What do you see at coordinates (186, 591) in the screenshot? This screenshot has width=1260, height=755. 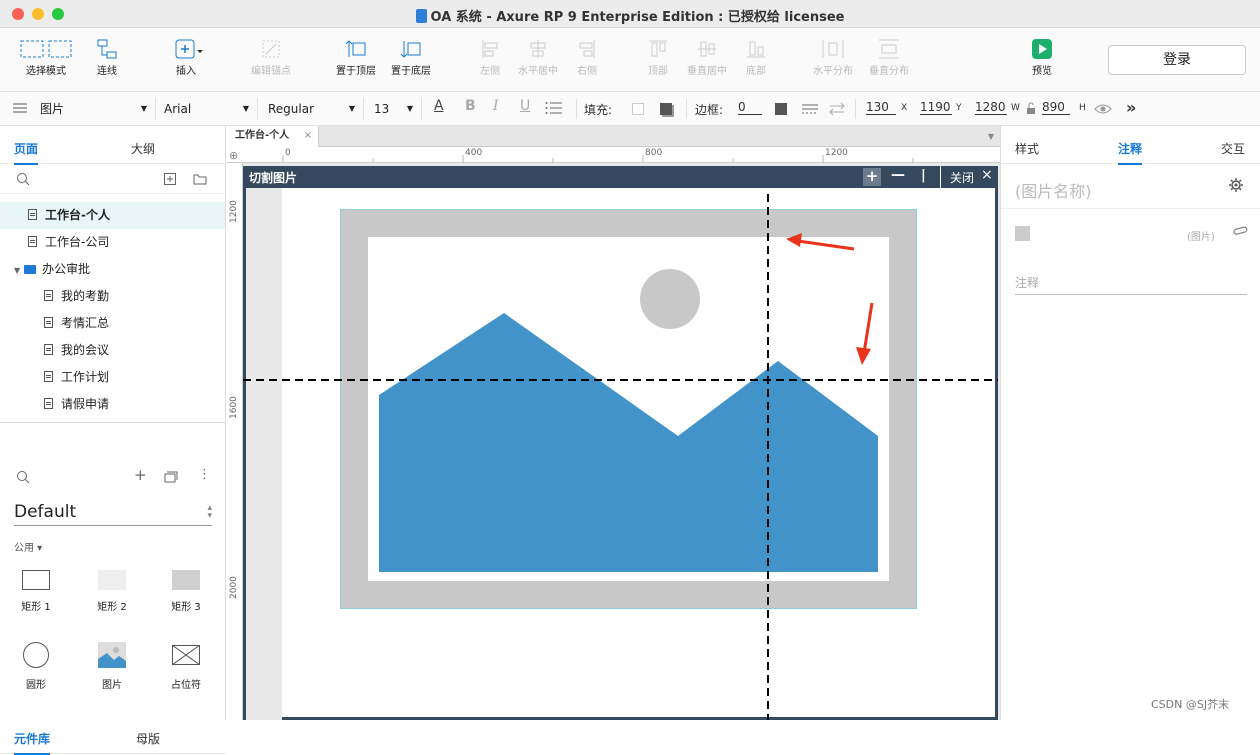 I see `widget-rect3: 矩形 3` at bounding box center [186, 591].